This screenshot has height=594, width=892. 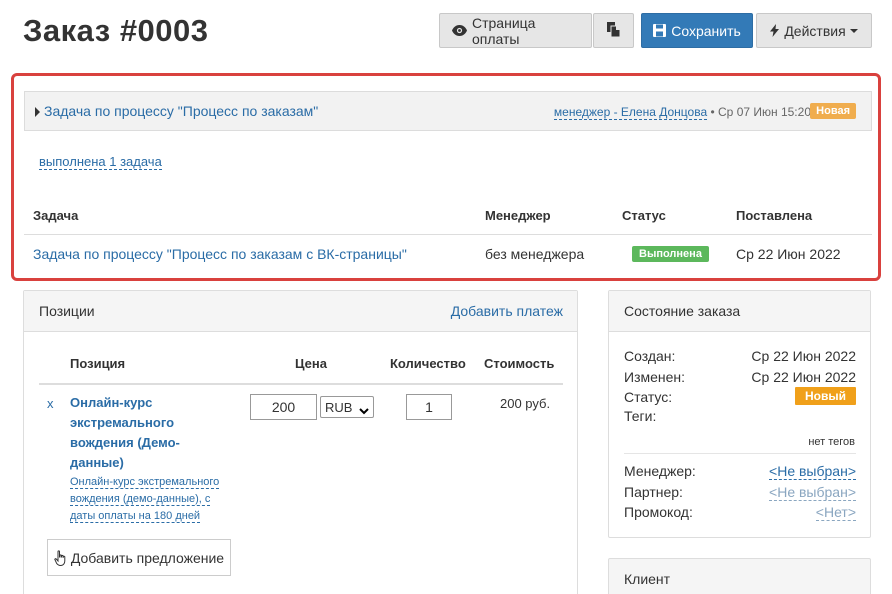 What do you see at coordinates (647, 579) in the screenshot?
I see `client-title: Клиент` at bounding box center [647, 579].